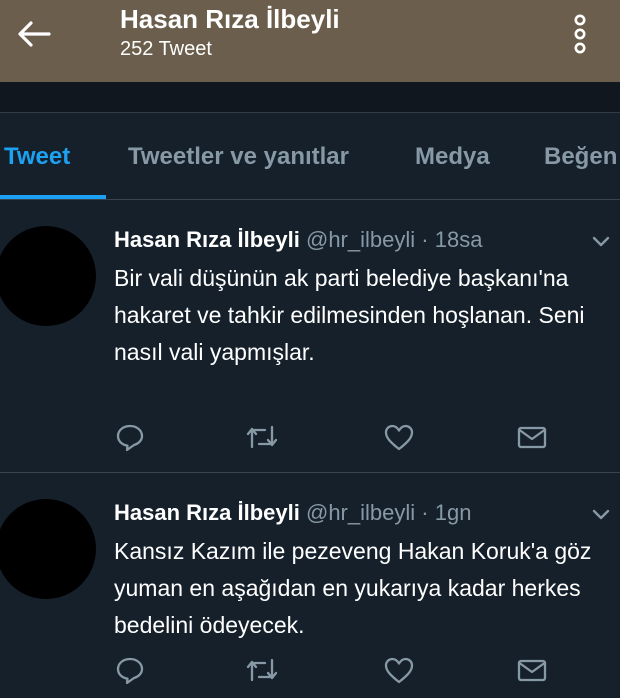  I want to click on tweet-count: 252 Tweet, so click(166, 49).